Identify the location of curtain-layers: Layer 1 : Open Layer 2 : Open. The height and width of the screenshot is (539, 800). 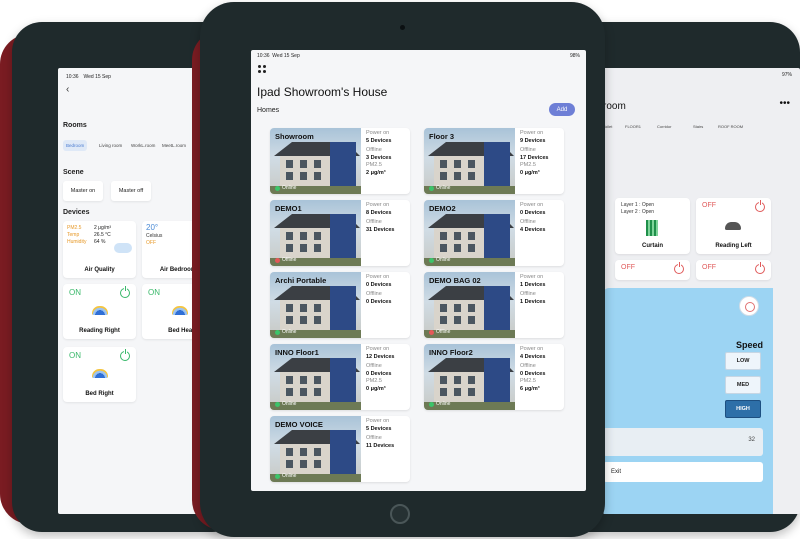
(637, 209).